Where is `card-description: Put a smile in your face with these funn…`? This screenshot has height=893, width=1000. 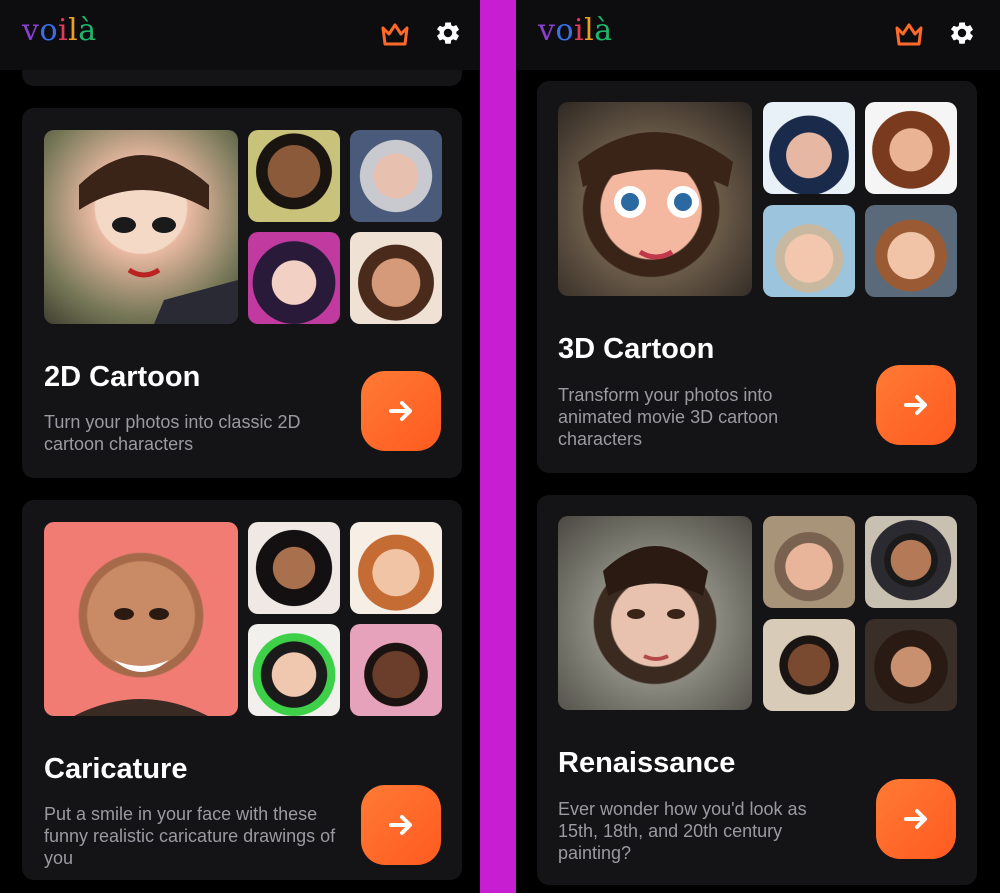
card-description: Put a smile in your face with these funn… is located at coordinates (190, 836).